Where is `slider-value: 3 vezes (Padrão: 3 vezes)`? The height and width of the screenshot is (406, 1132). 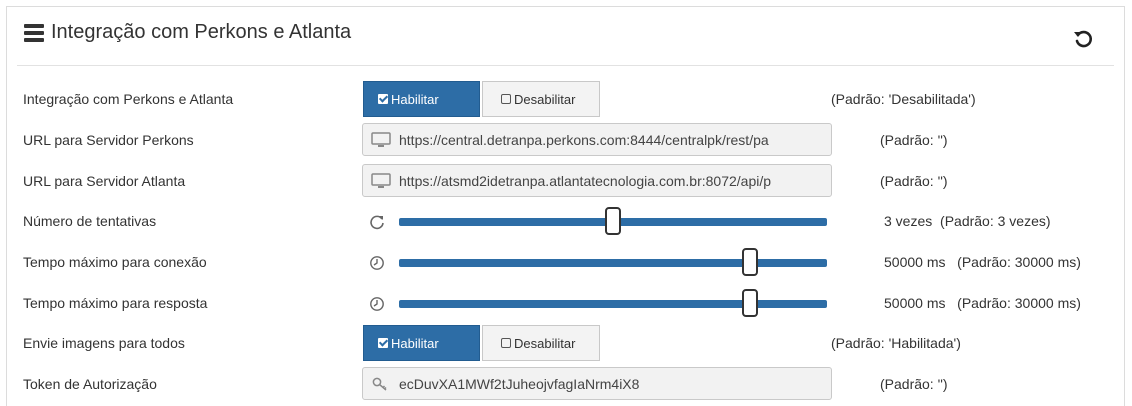
slider-value: 3 vezes (Padrão: 3 vezes) is located at coordinates (967, 221).